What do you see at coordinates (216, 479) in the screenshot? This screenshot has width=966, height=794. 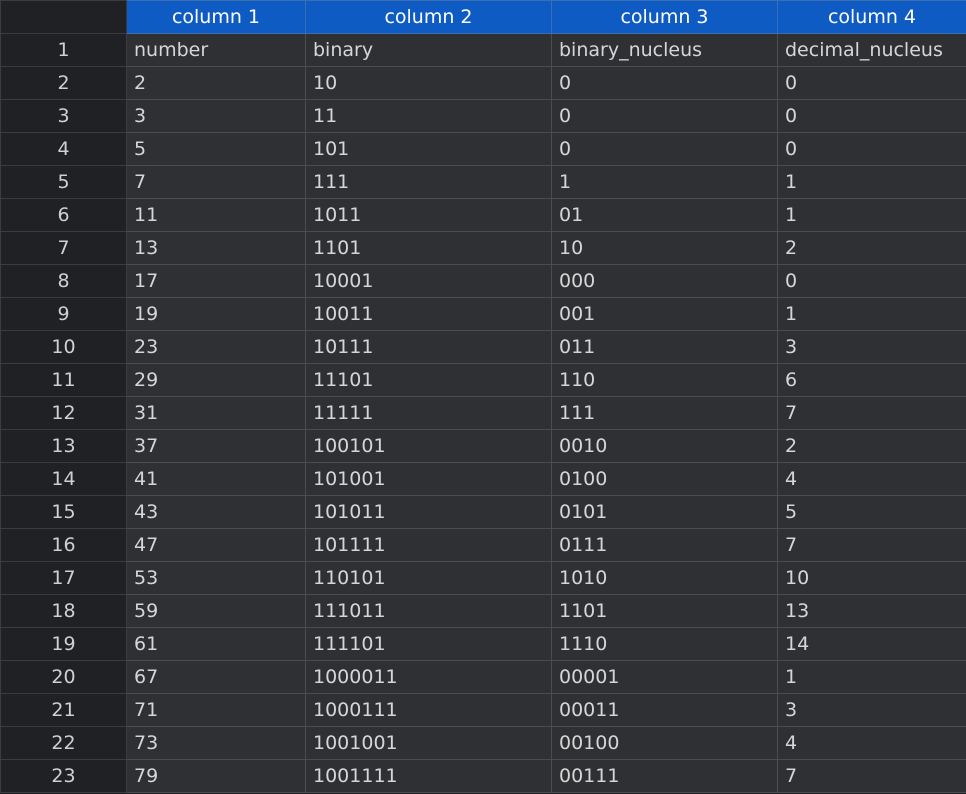 I see `cell-col-1: 41` at bounding box center [216, 479].